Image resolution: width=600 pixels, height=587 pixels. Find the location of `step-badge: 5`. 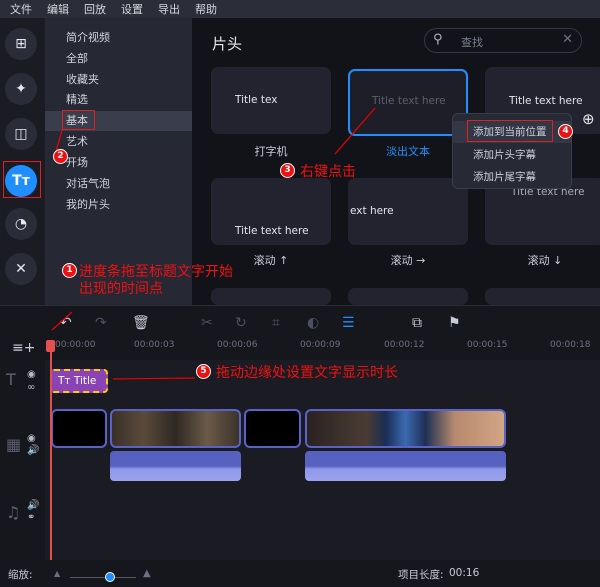

step-badge: 5 is located at coordinates (203, 371).